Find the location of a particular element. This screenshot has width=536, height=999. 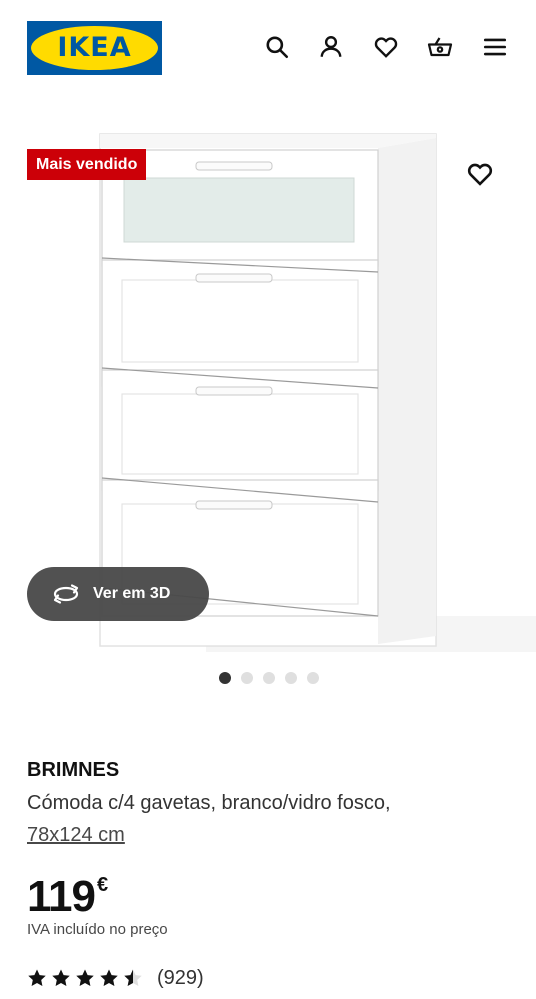

account-icon is located at coordinates (331, 47).